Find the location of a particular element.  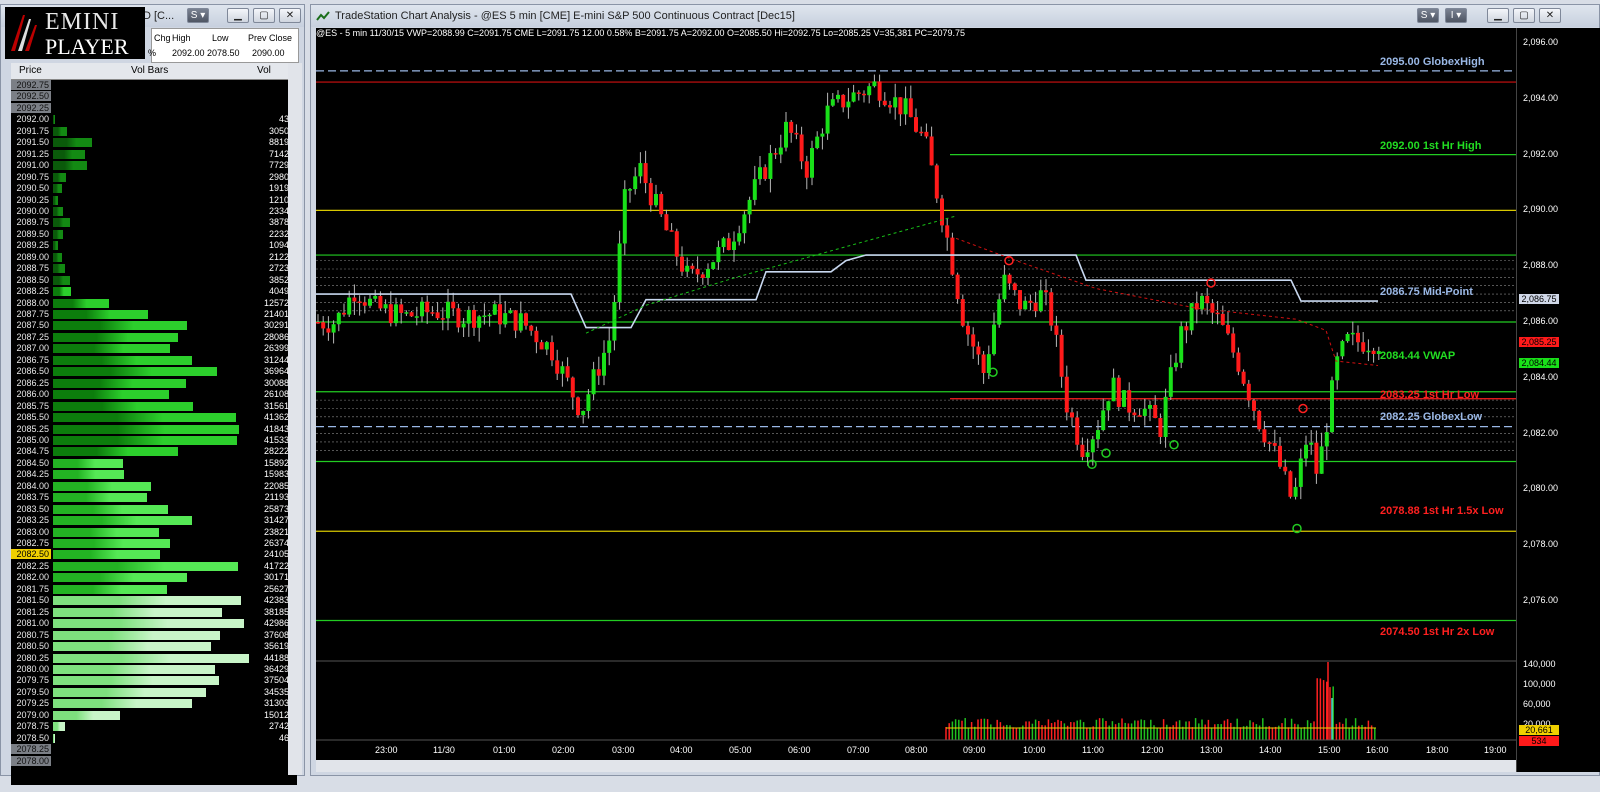

minimize-button: ▁ is located at coordinates (238, 15).